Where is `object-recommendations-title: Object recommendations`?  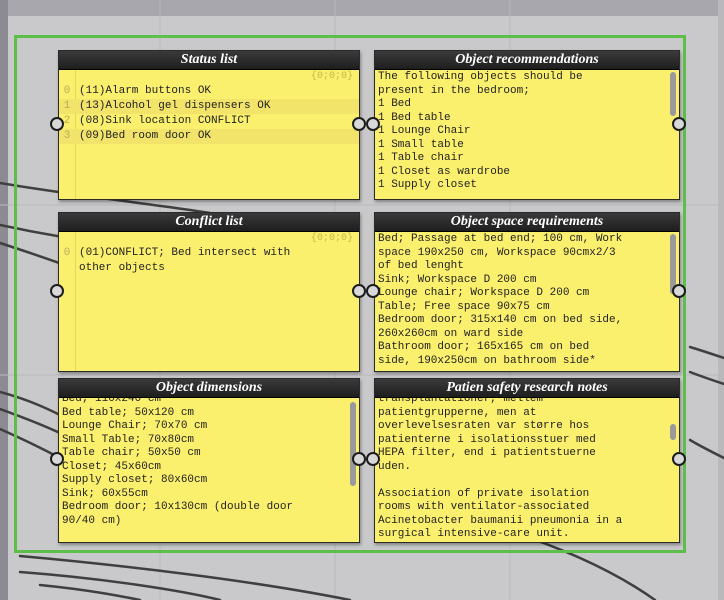
object-recommendations-title: Object recommendations is located at coordinates (527, 60).